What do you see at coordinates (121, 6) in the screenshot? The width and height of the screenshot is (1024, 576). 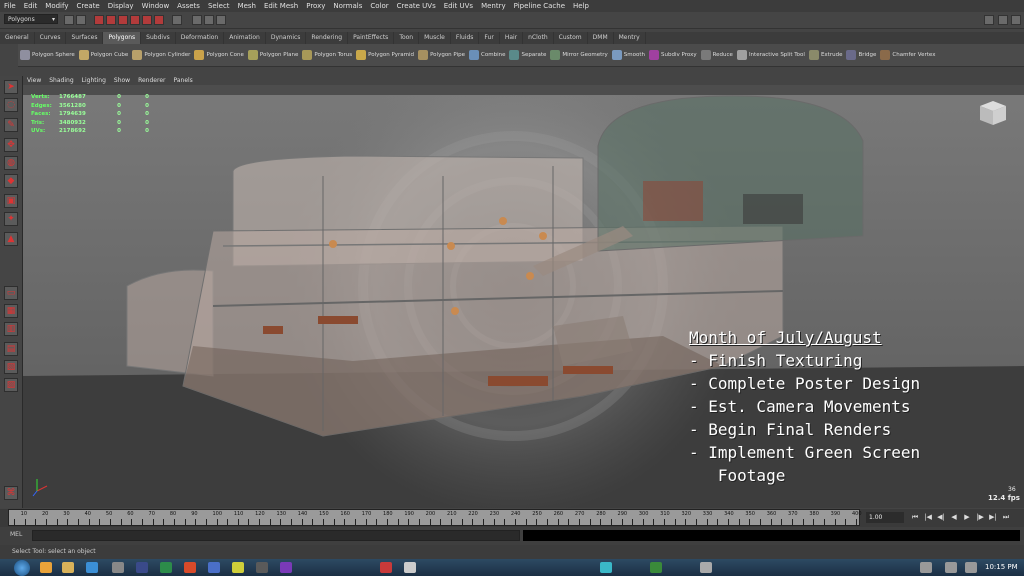 I see `menu-display: Display` at bounding box center [121, 6].